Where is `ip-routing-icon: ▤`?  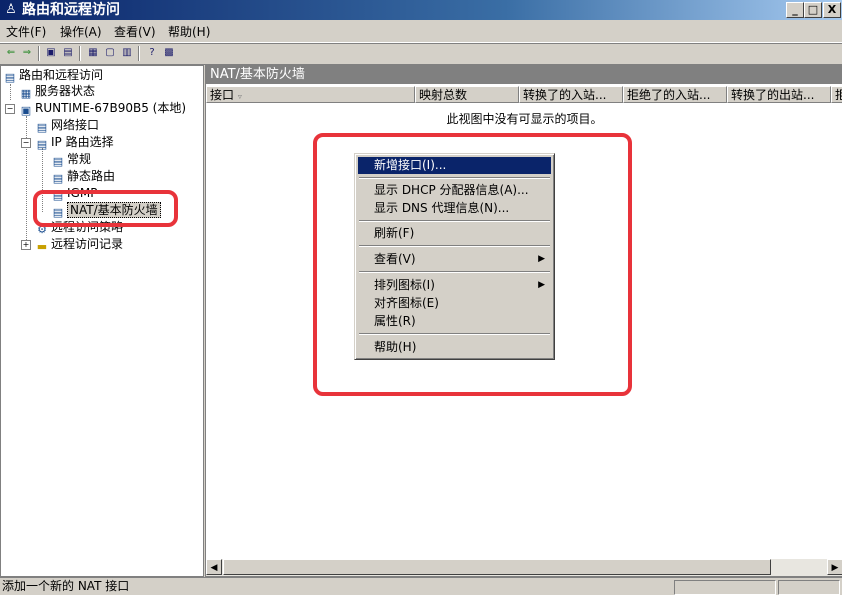
ip-routing-icon: ▤ is located at coordinates (42, 144).